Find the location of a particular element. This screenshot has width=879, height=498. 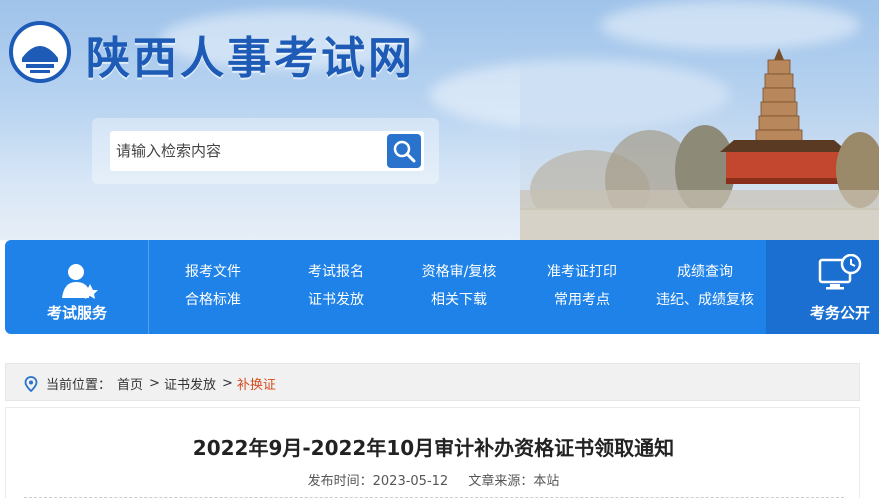

article-title: 2022年9月-2022年10月审计补办资格证书领取通知 is located at coordinates (433, 448).